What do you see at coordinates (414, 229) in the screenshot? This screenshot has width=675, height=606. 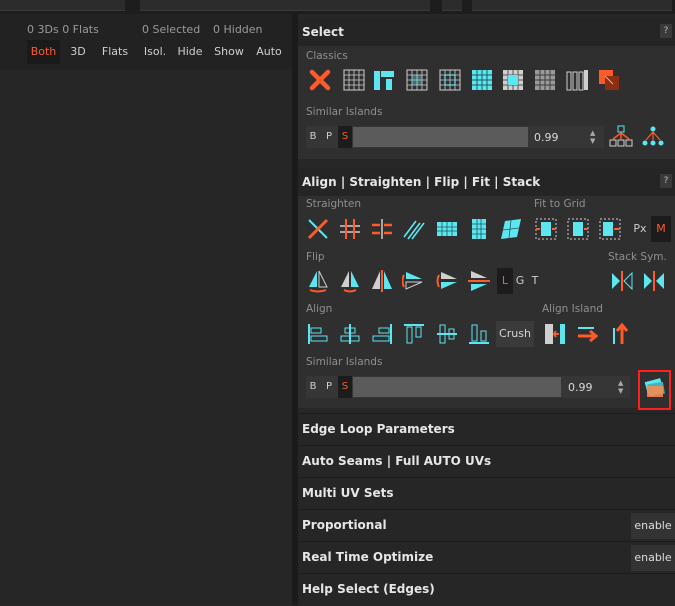 I see `straighten-parallel-icon` at bounding box center [414, 229].